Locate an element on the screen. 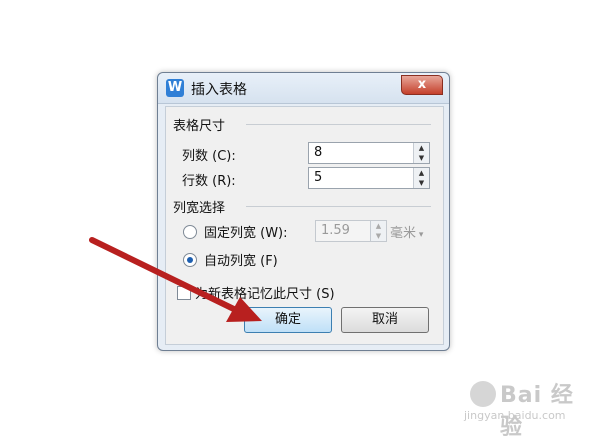 The width and height of the screenshot is (600, 441). annotation-arrow-shaft is located at coordinates (167, 276).